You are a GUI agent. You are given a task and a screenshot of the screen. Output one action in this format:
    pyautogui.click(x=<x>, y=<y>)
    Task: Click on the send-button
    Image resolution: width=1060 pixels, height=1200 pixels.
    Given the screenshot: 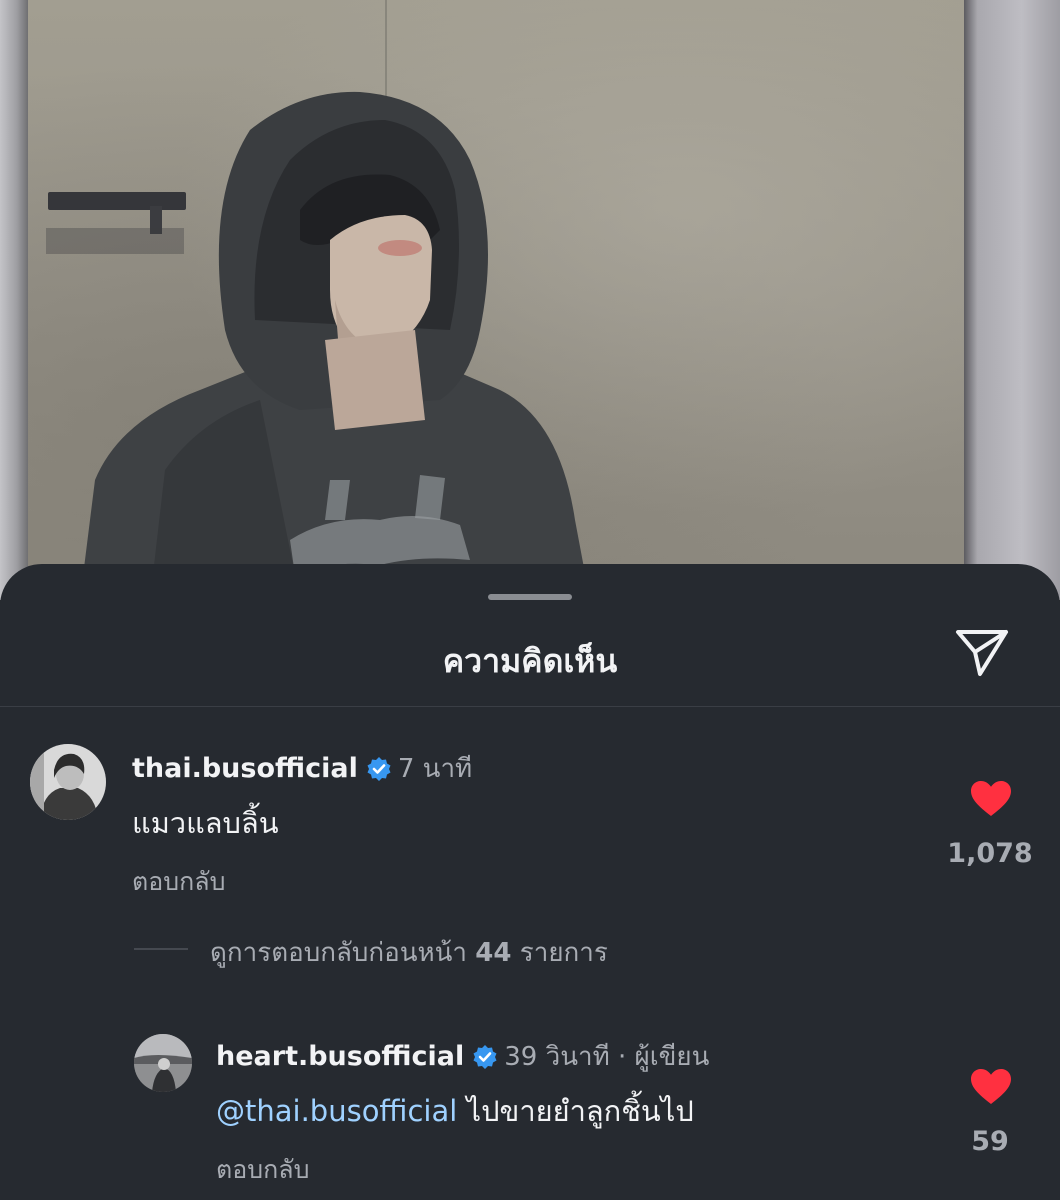 What is the action you would take?
    pyautogui.click(x=982, y=652)
    